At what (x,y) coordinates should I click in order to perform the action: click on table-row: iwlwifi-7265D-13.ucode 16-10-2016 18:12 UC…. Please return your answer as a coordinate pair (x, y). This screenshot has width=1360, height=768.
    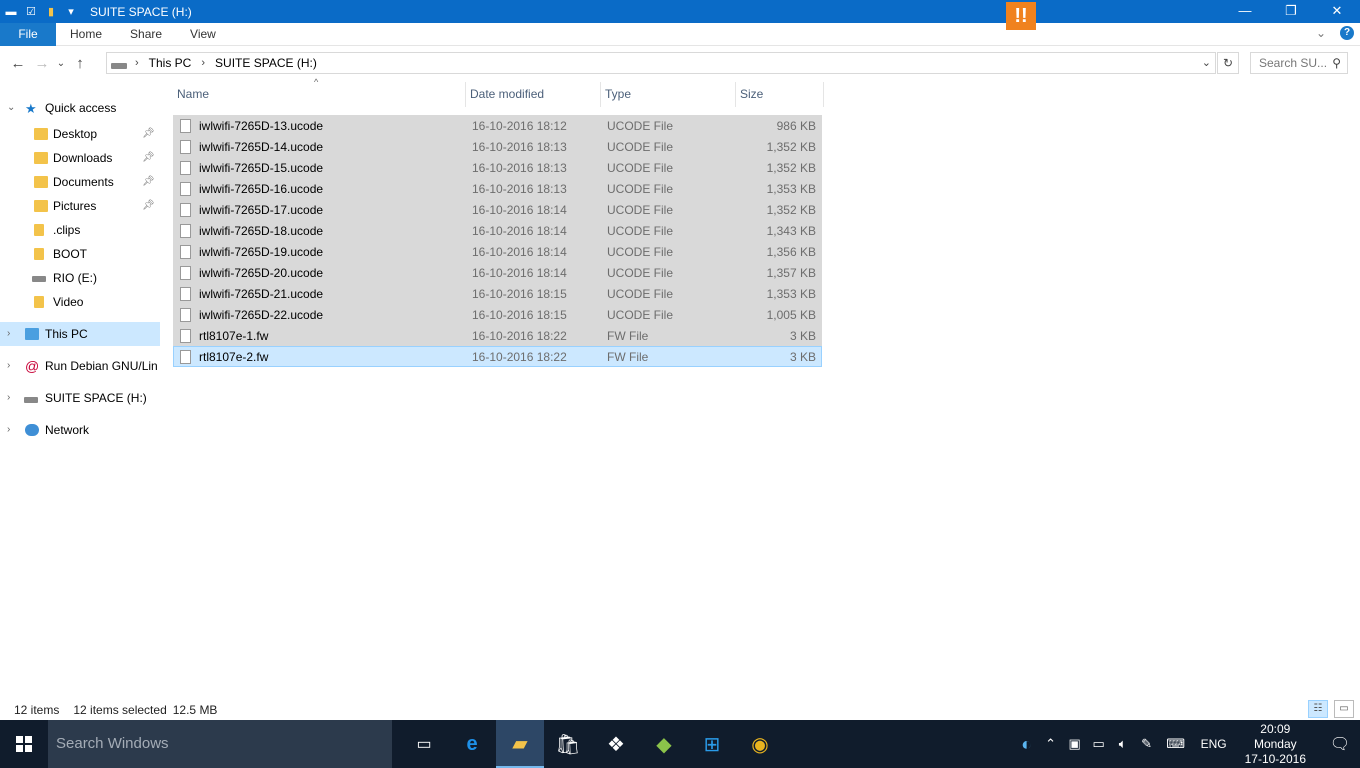
    Looking at the image, I should click on (497, 125).